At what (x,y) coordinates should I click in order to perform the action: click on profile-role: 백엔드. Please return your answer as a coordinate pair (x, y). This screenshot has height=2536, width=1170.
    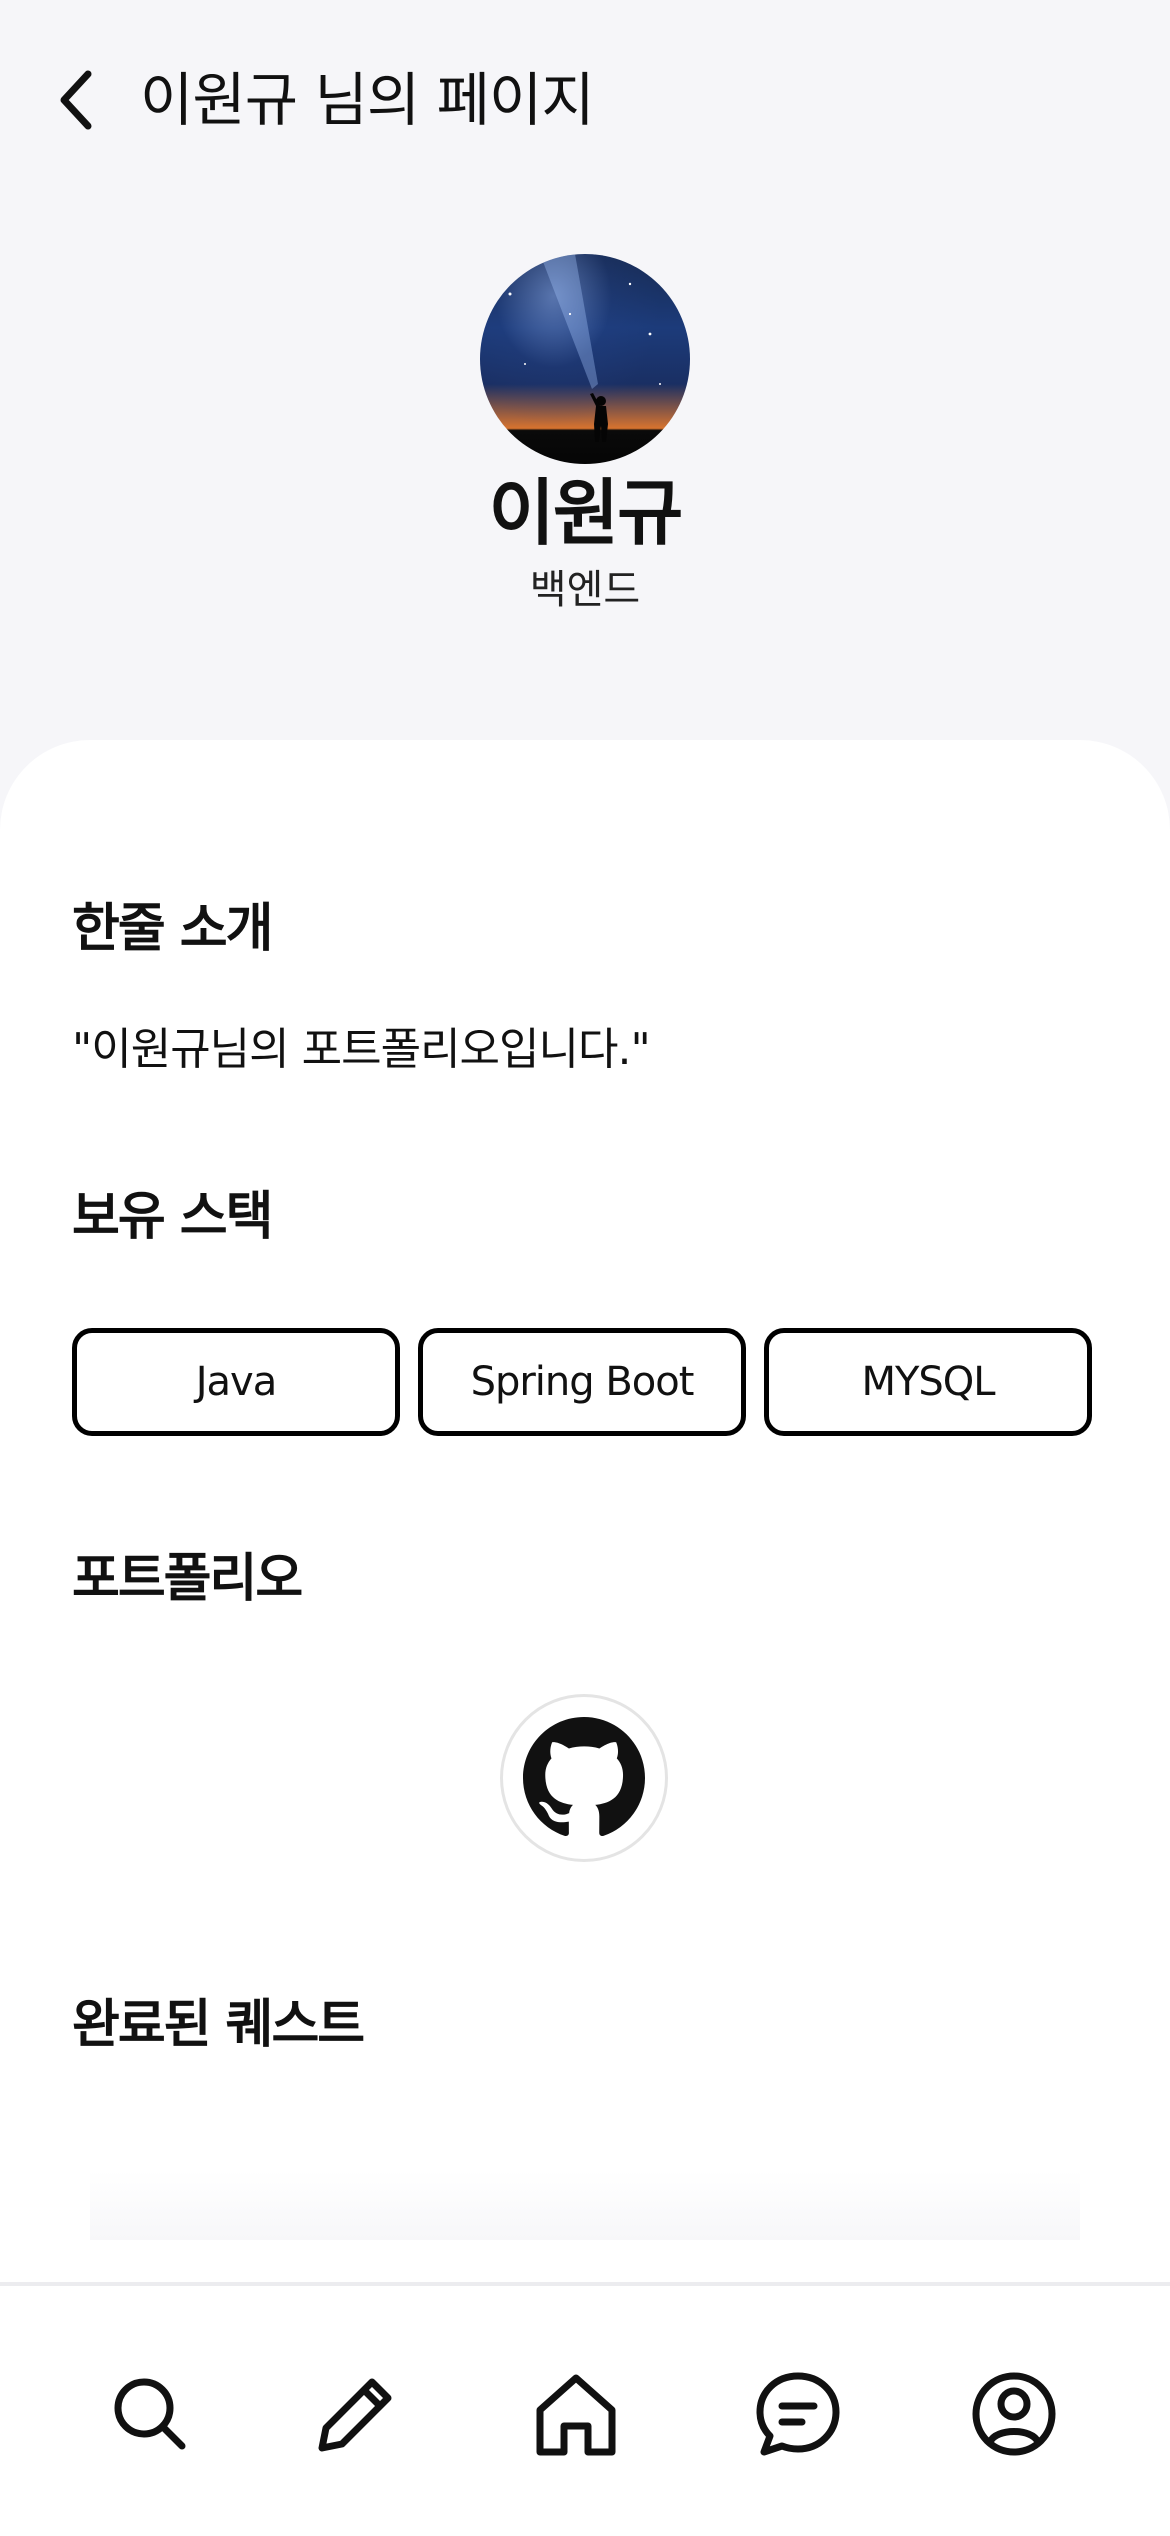
    Looking at the image, I should click on (585, 590).